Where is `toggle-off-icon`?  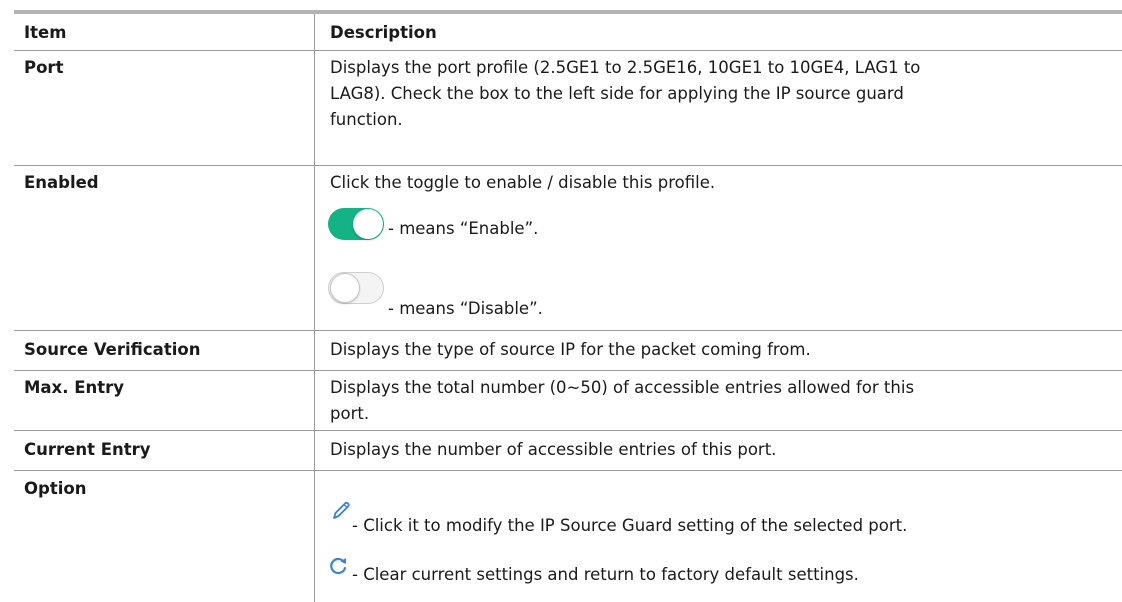 toggle-off-icon is located at coordinates (356, 288).